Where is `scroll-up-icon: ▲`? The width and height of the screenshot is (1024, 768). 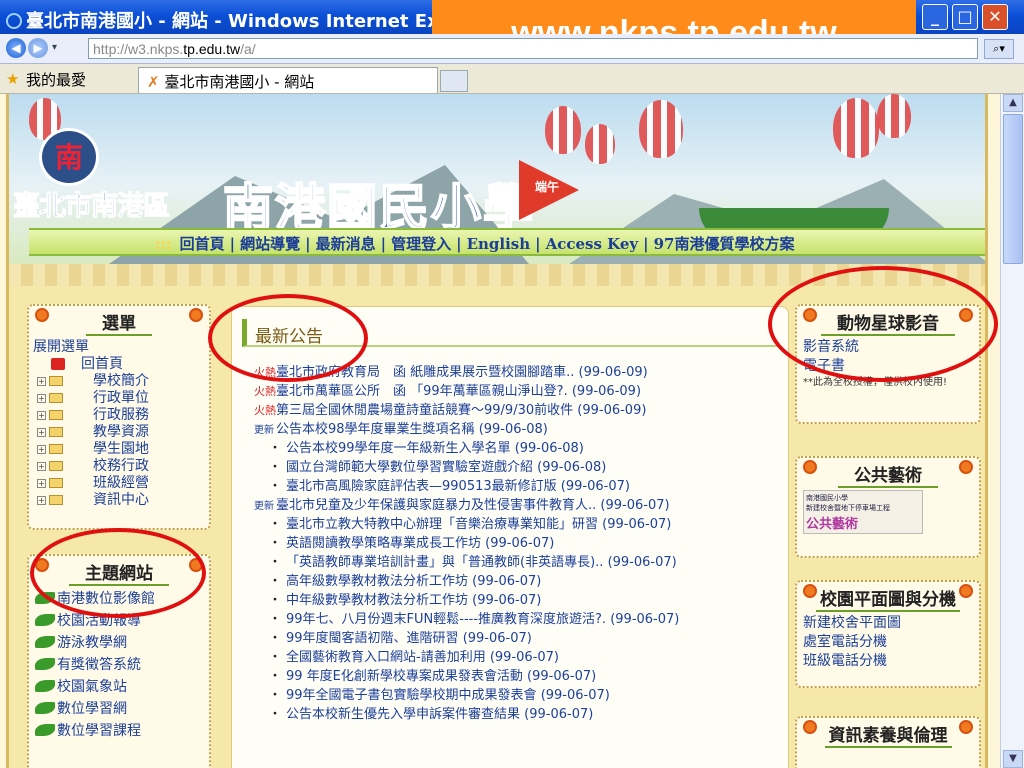 scroll-up-icon: ▲ is located at coordinates (1013, 103).